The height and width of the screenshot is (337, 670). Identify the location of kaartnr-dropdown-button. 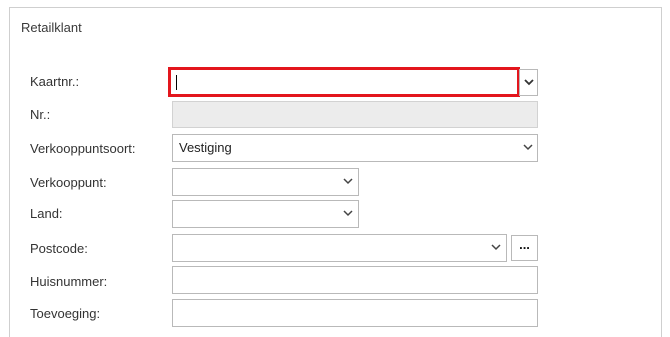
(528, 82).